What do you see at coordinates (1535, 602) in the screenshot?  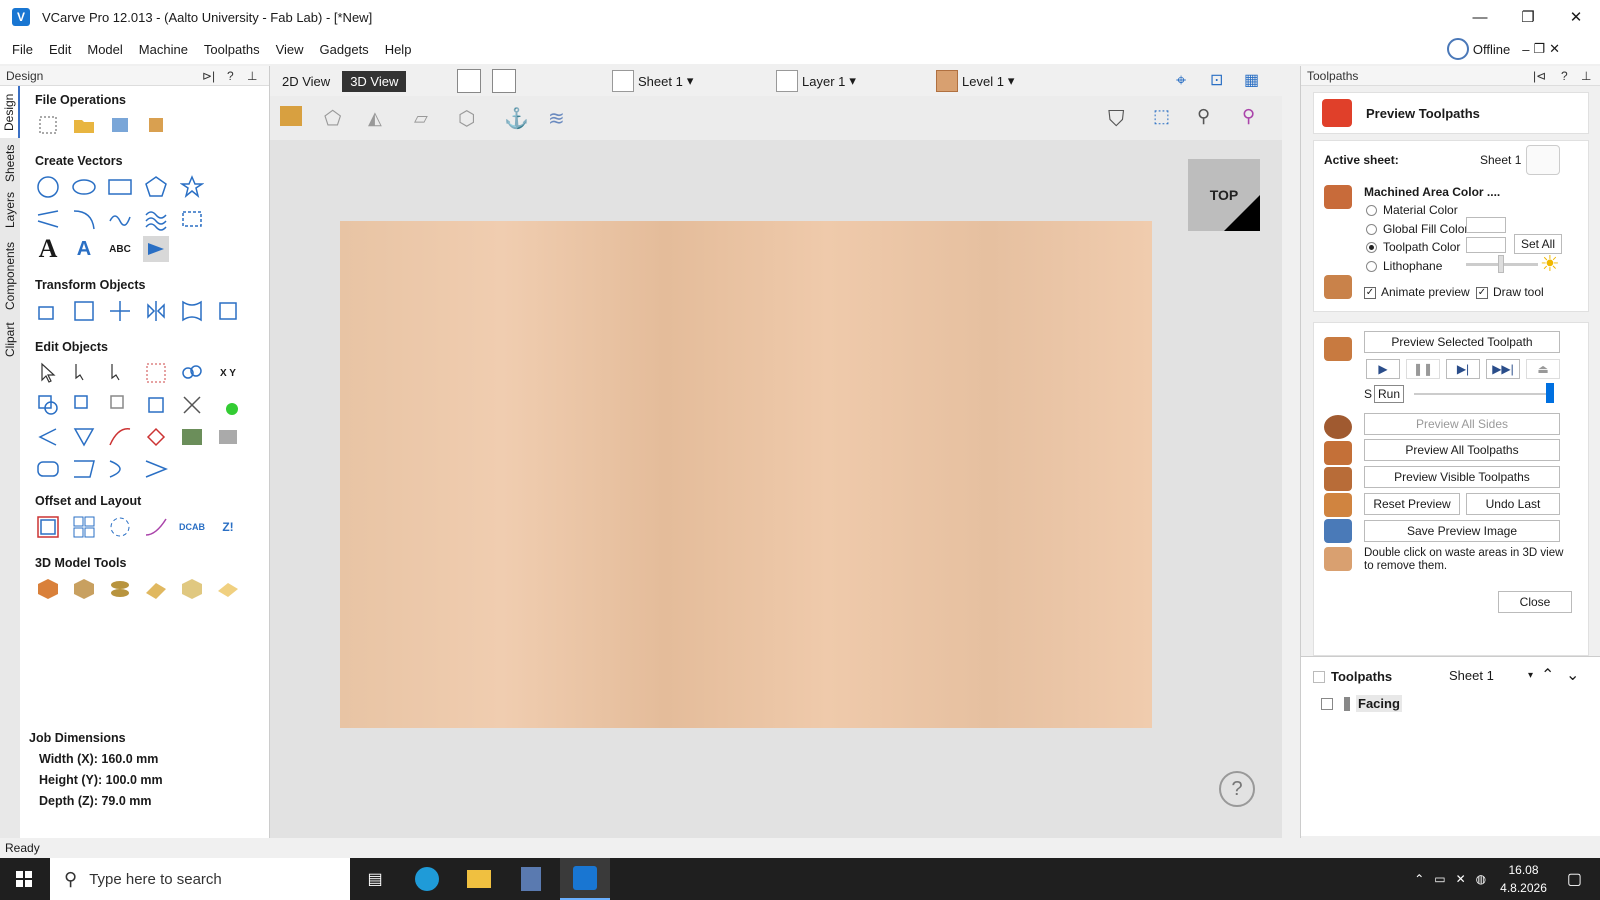 I see `close-preview-button: Close` at bounding box center [1535, 602].